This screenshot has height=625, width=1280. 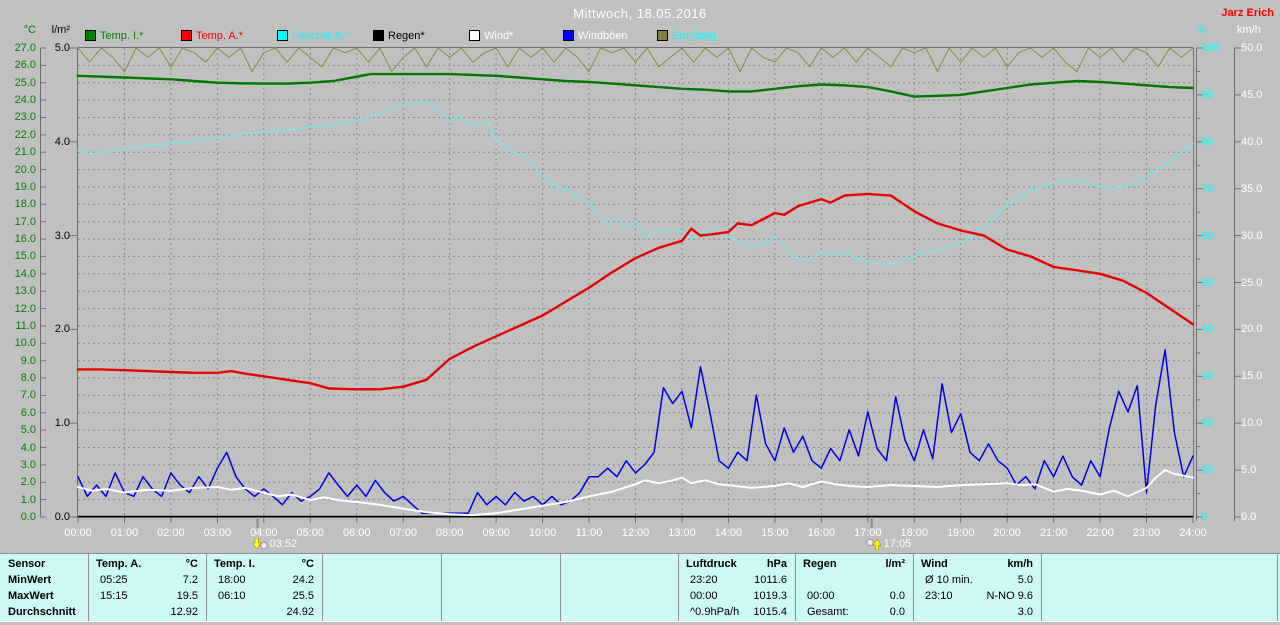 What do you see at coordinates (1207, 188) in the screenshot?
I see `humidity-tick-label: 70` at bounding box center [1207, 188].